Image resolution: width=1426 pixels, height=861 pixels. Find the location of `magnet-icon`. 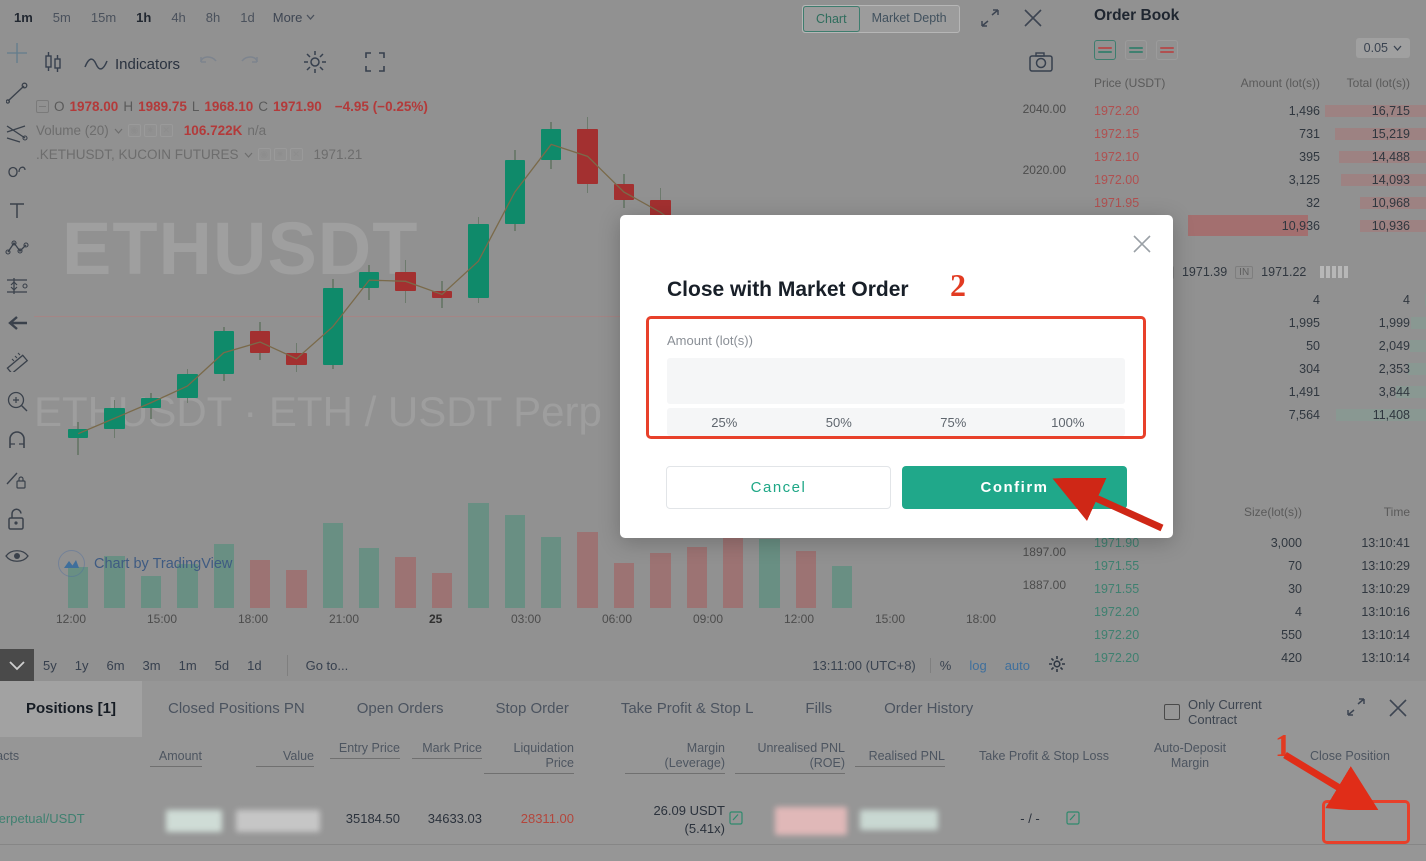

magnet-icon is located at coordinates (17, 442).